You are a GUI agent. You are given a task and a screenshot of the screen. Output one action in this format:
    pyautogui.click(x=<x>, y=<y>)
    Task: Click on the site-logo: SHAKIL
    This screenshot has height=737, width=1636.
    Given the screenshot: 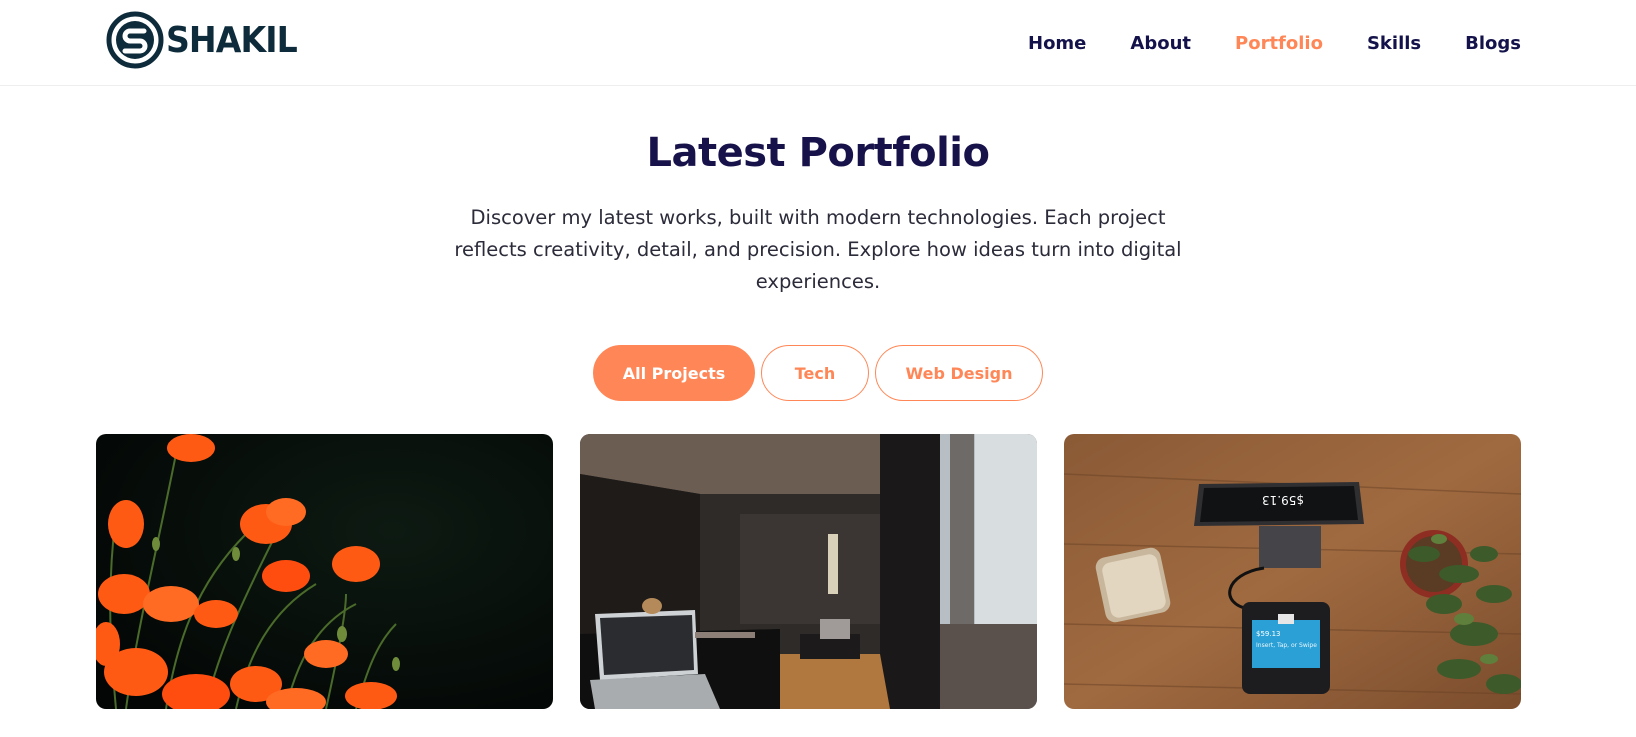 What is the action you would take?
    pyautogui.click(x=207, y=40)
    